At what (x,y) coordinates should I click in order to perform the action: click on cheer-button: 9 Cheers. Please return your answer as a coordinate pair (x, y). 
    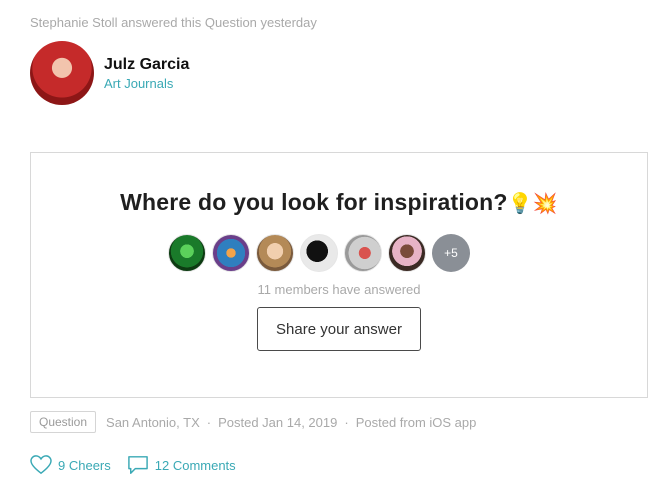
    Looking at the image, I should click on (70, 465).